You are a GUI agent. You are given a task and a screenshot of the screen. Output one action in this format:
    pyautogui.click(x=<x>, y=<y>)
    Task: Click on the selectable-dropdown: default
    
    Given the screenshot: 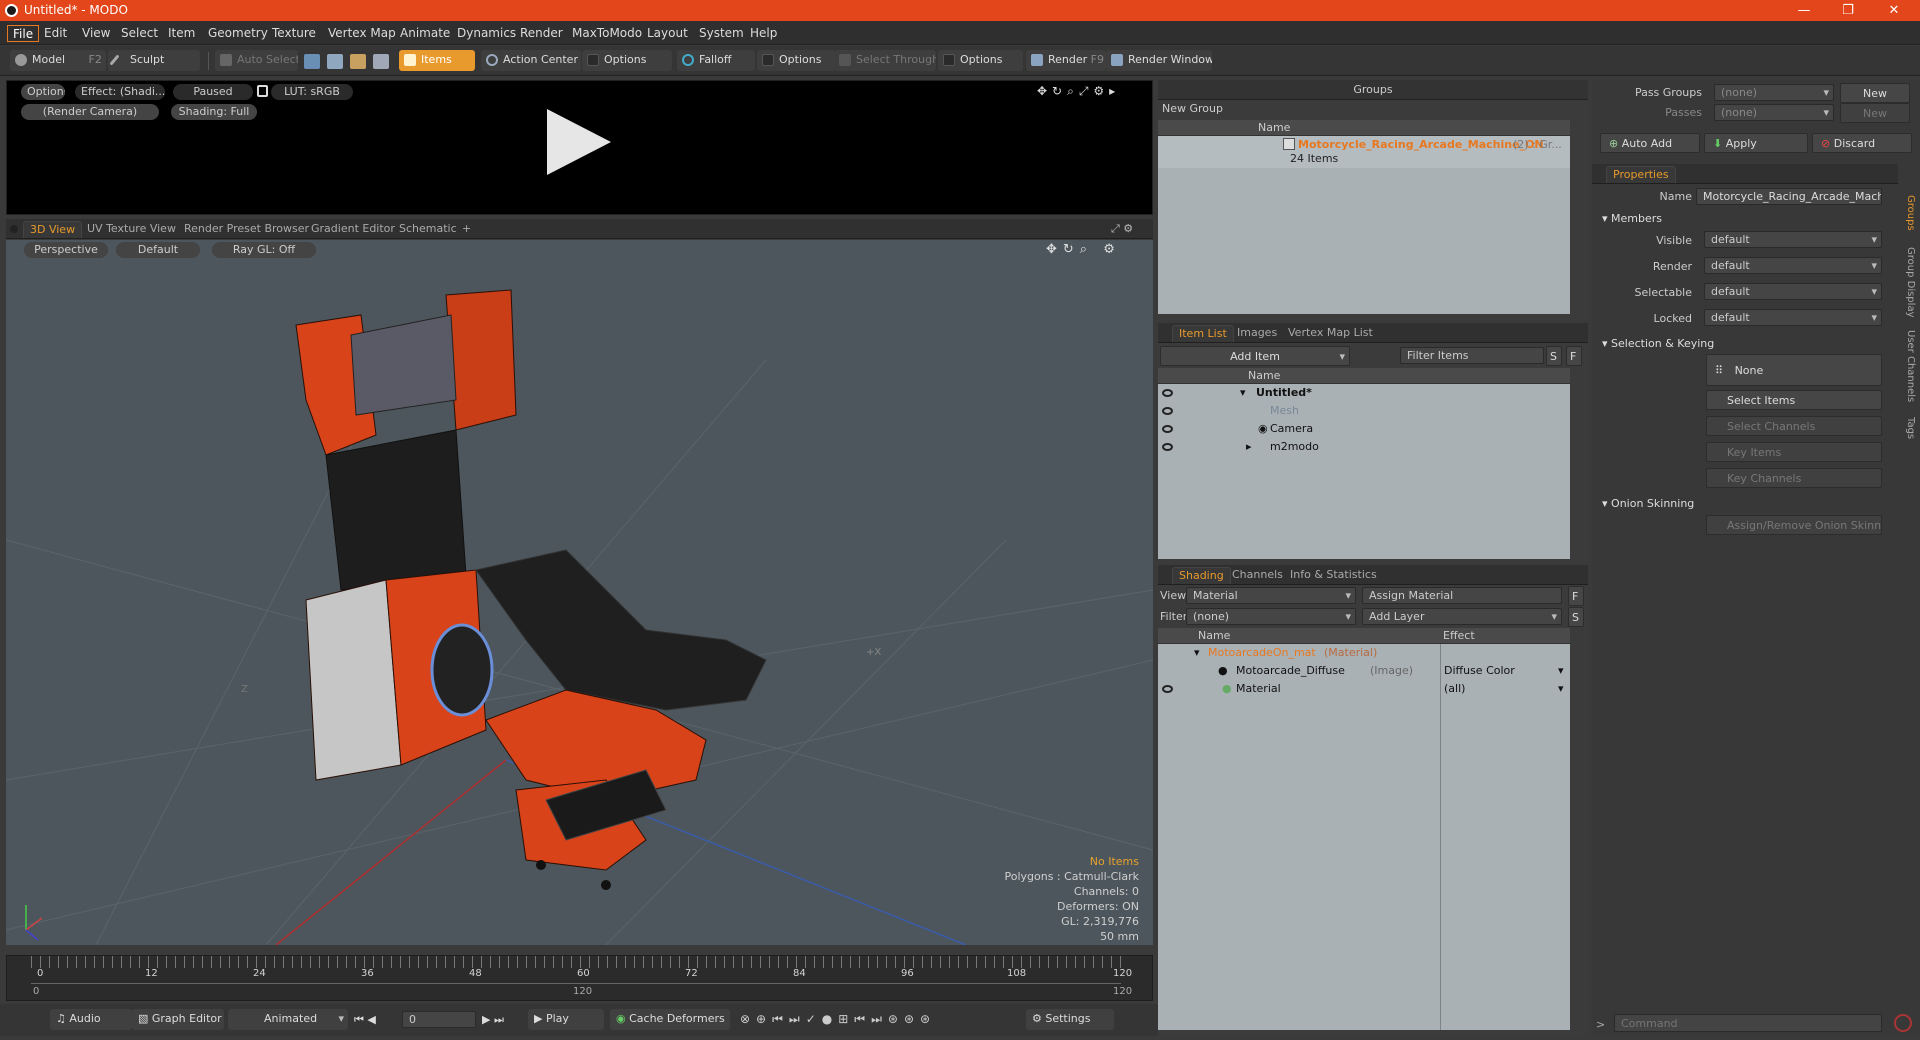 What is the action you would take?
    pyautogui.click(x=1793, y=291)
    